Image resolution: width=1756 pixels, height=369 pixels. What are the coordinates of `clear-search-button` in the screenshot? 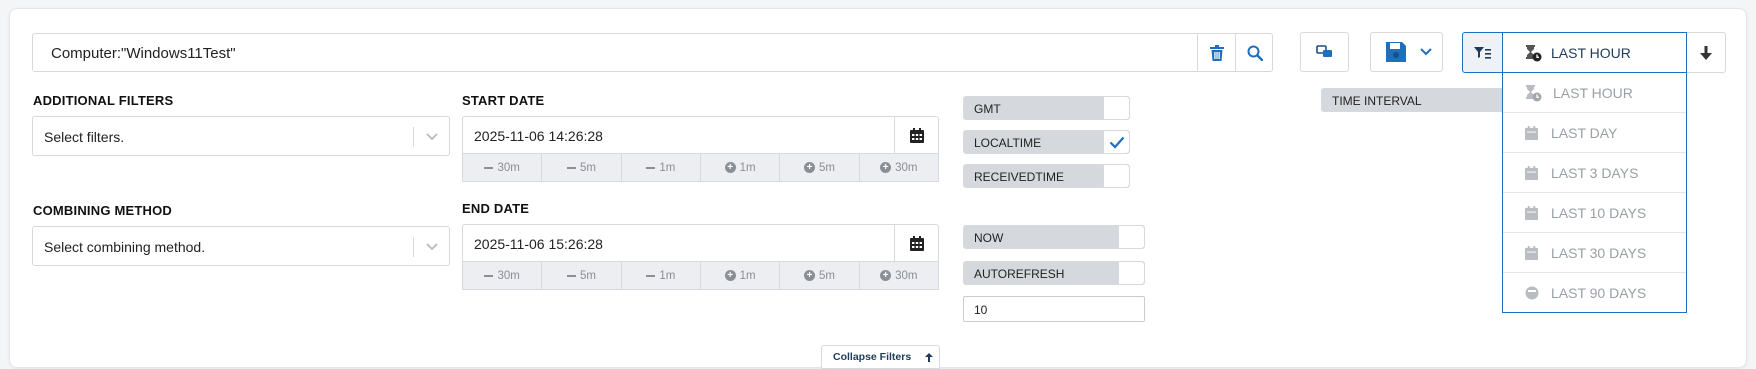 It's located at (1216, 52).